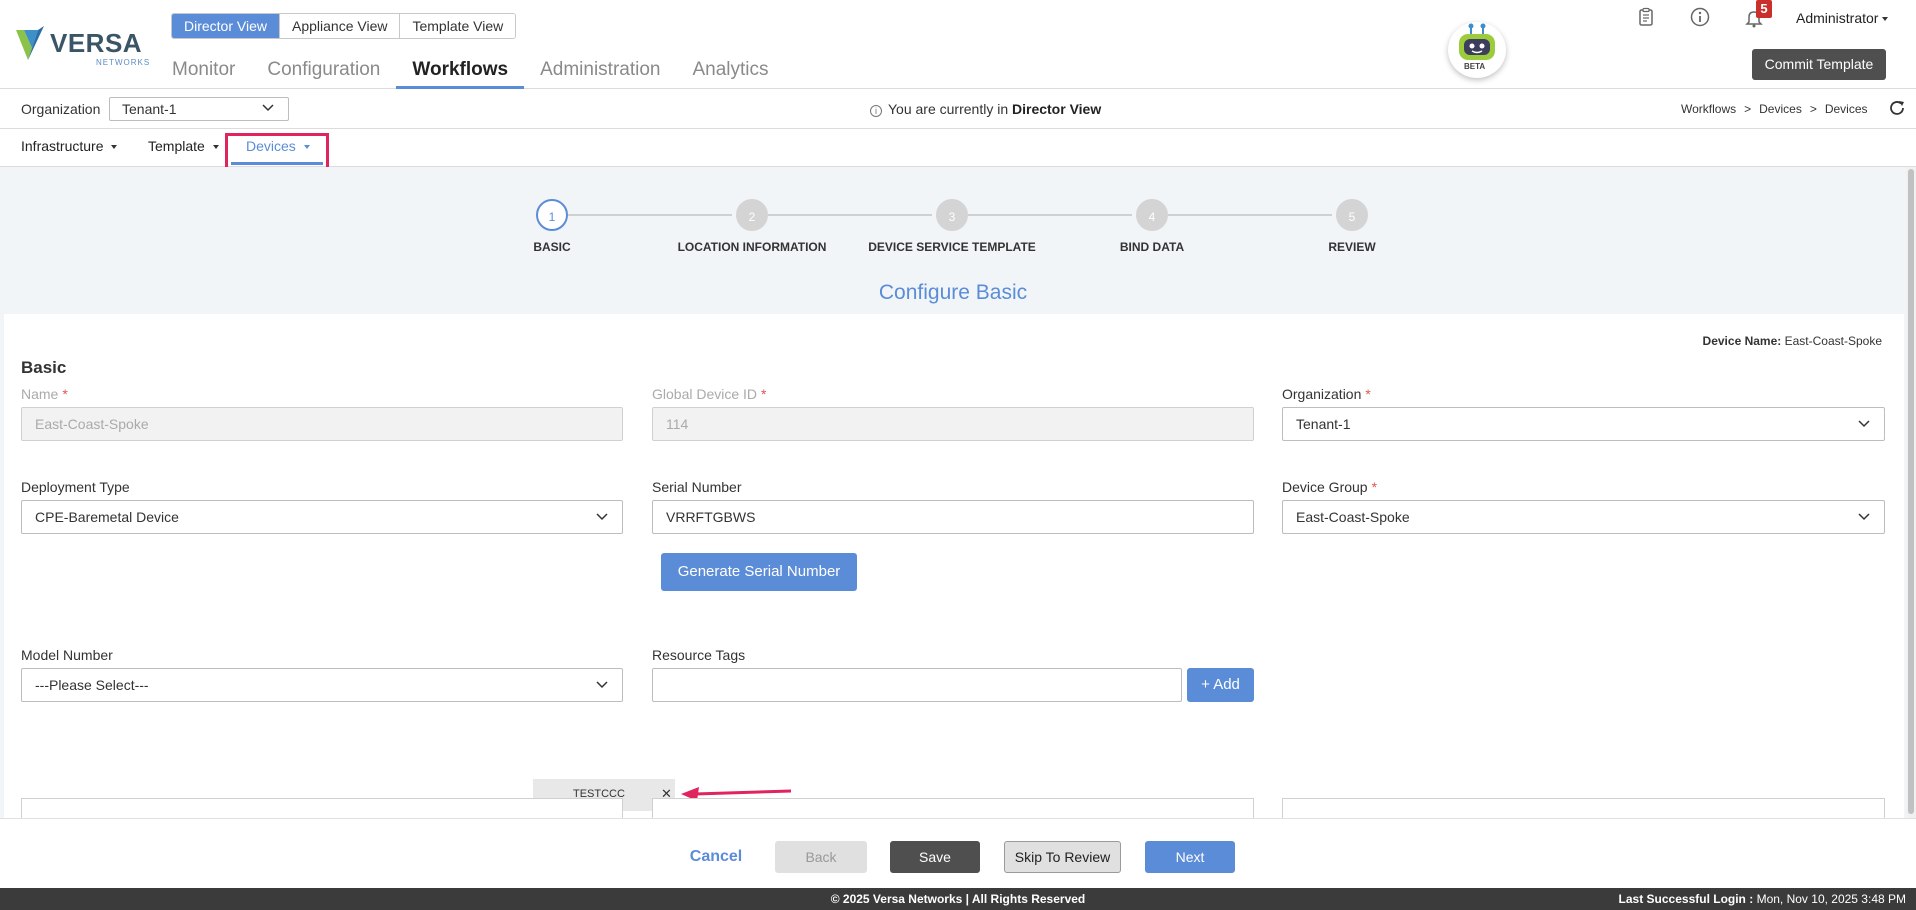 The height and width of the screenshot is (910, 1916). Describe the element at coordinates (1352, 215) in the screenshot. I see `step-5-circle: 5` at that location.